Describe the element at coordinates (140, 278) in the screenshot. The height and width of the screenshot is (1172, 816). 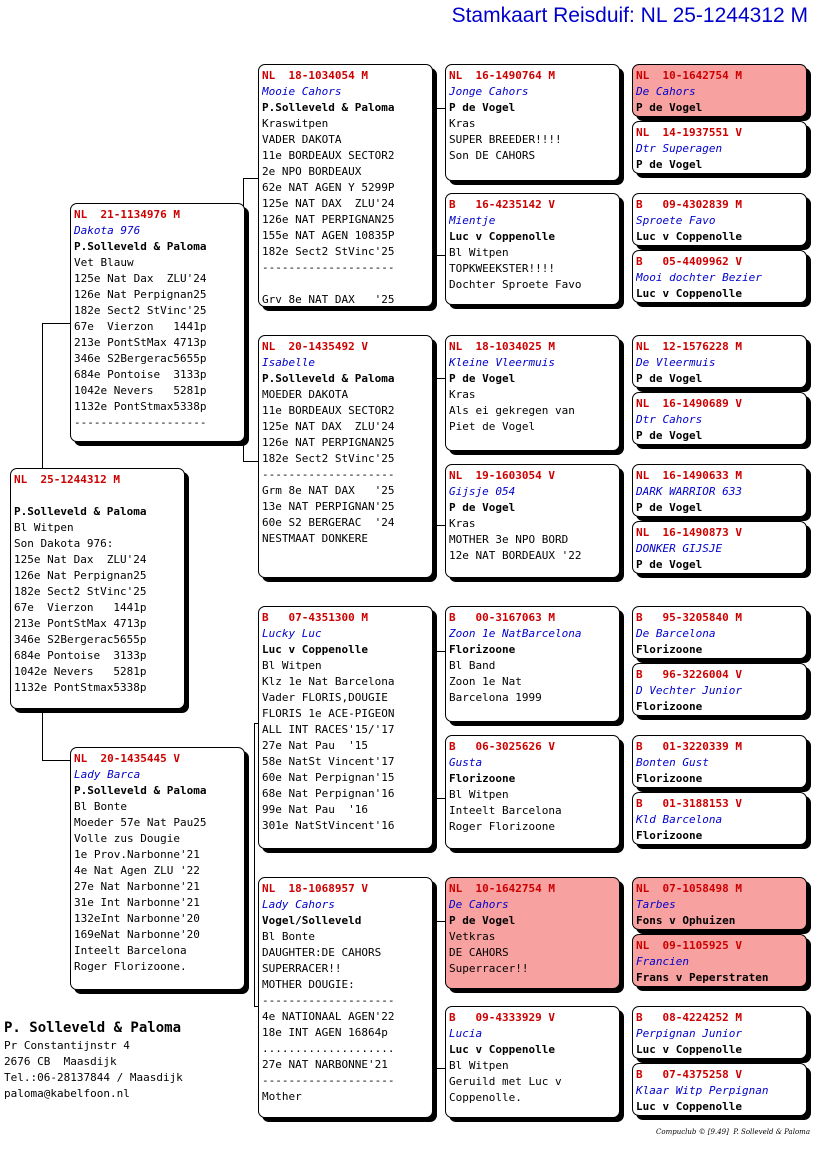
I see `detail-line: 125e Nat Dax ZLU'24` at that location.